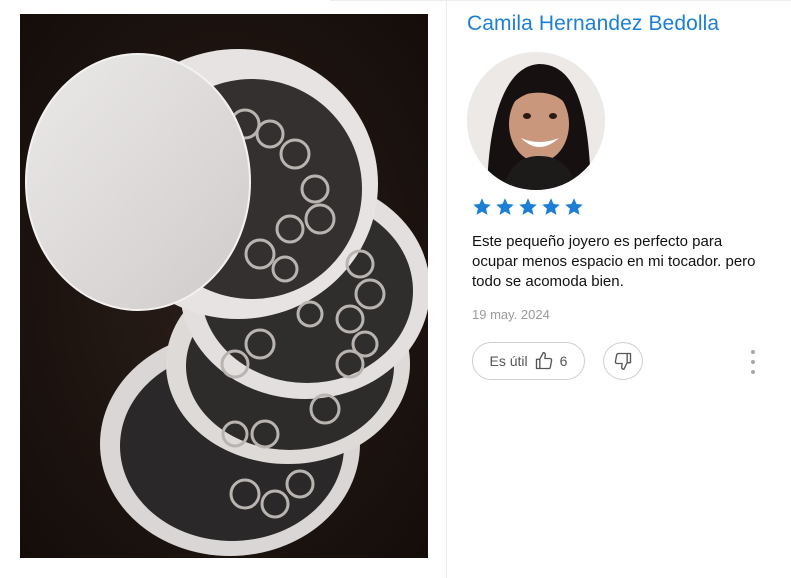 This screenshot has width=791, height=578. What do you see at coordinates (560, 0) in the screenshot?
I see `top-divider` at bounding box center [560, 0].